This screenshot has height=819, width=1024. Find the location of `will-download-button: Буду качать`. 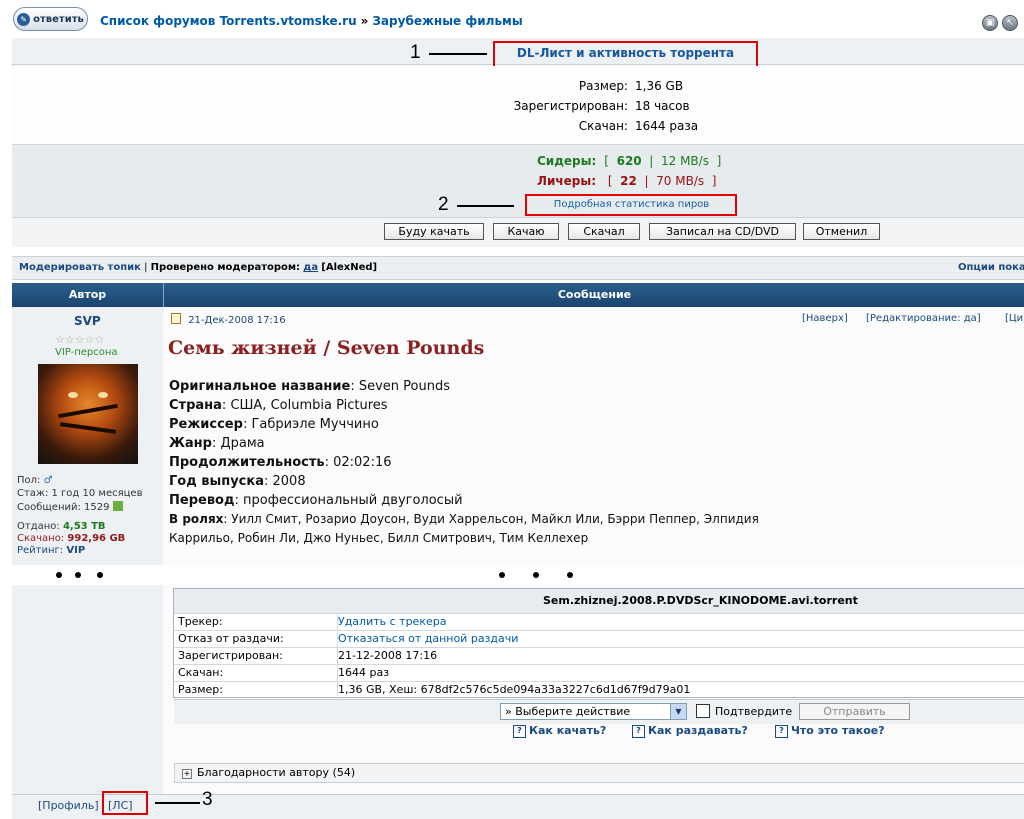

will-download-button: Буду качать is located at coordinates (434, 231).